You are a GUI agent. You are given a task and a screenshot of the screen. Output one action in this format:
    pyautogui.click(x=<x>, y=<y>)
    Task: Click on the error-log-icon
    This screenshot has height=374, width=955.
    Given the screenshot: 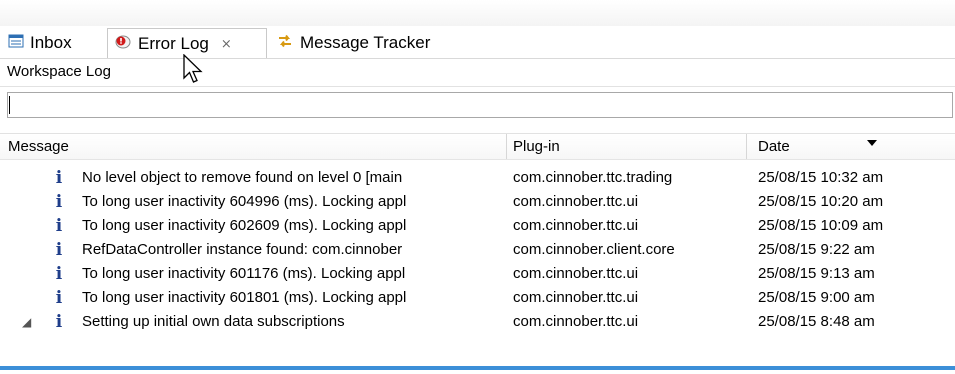 What is the action you would take?
    pyautogui.click(x=123, y=44)
    